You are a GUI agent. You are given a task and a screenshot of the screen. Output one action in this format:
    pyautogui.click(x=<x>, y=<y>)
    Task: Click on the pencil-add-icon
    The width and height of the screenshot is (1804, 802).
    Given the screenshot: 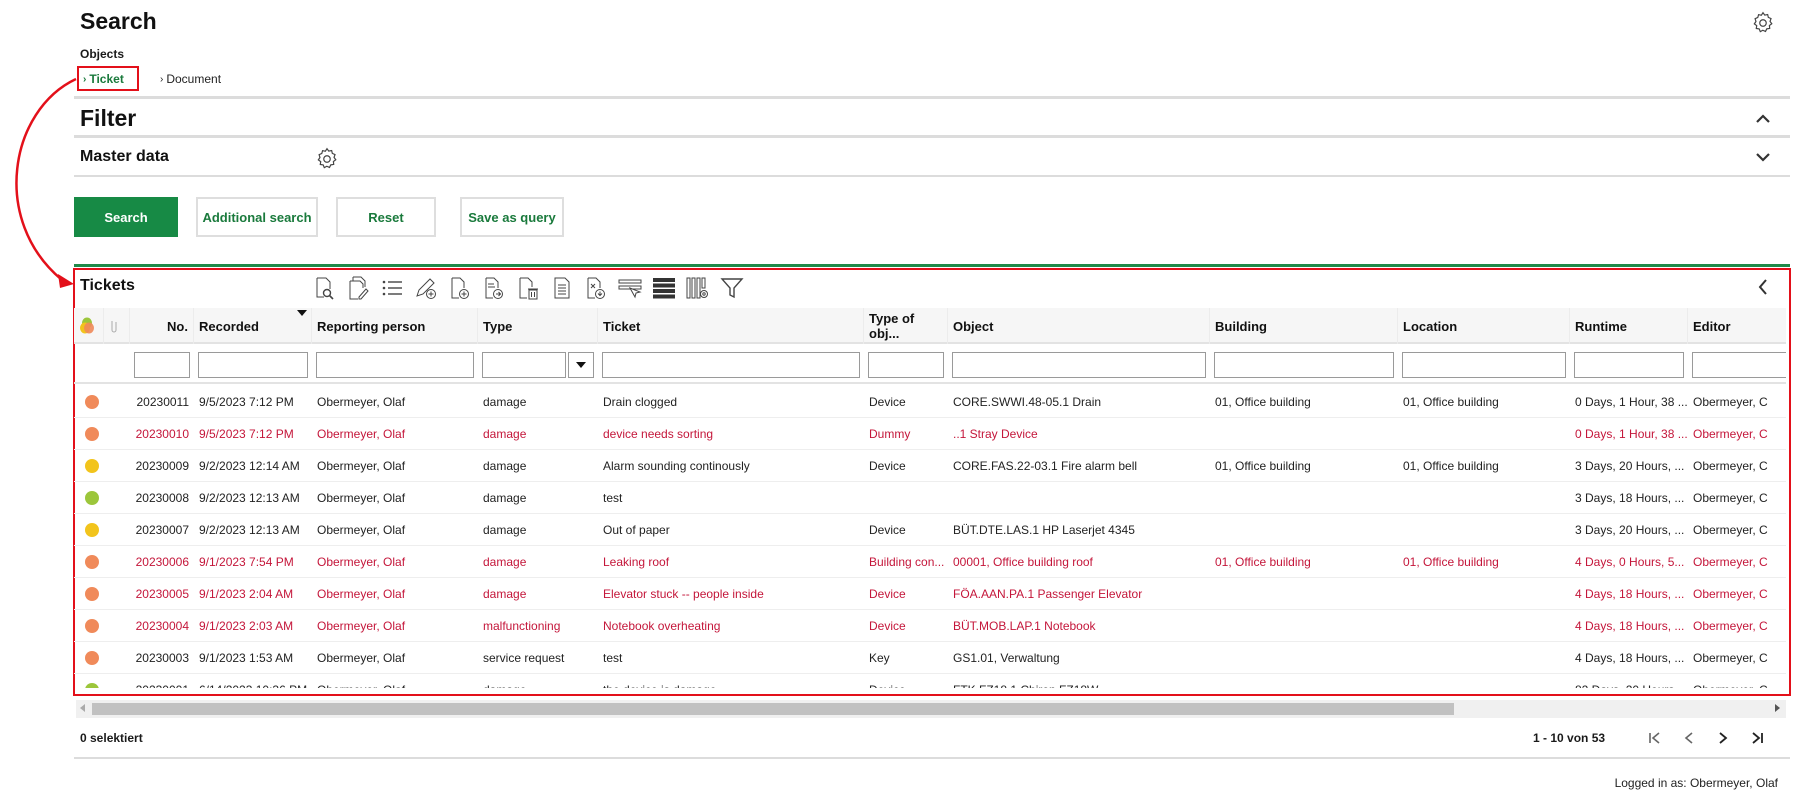 What is the action you would take?
    pyautogui.click(x=426, y=288)
    